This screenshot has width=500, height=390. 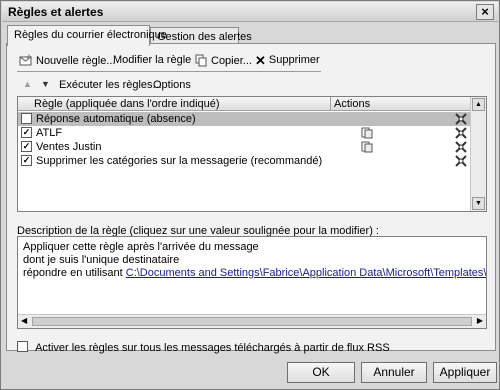 What do you see at coordinates (169, 71) in the screenshot?
I see `toolbar-separator` at bounding box center [169, 71].